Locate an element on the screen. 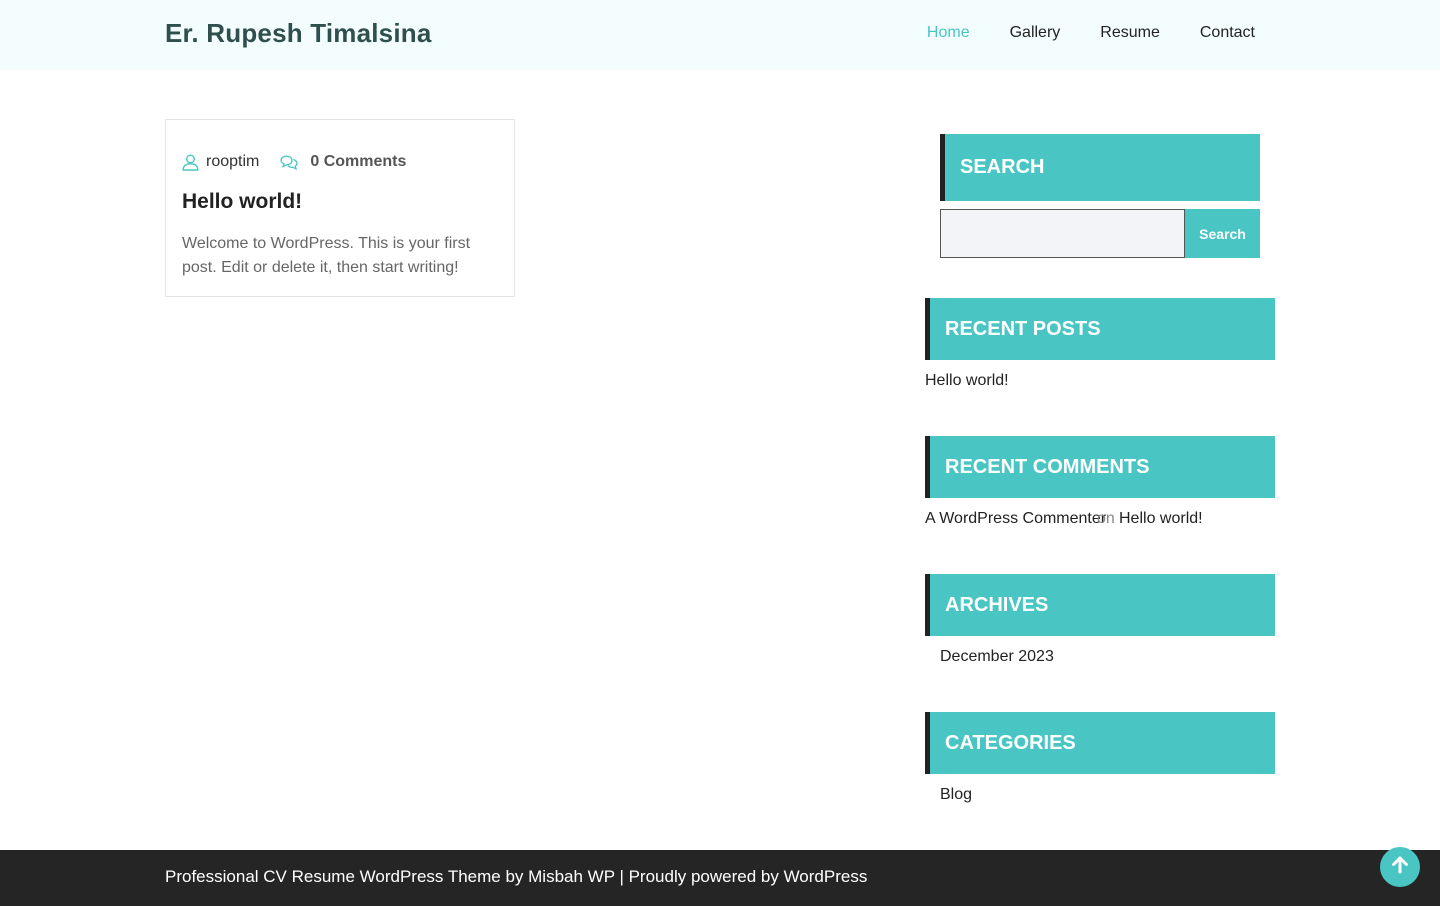  recent-post-link: Hello world! is located at coordinates (967, 381).